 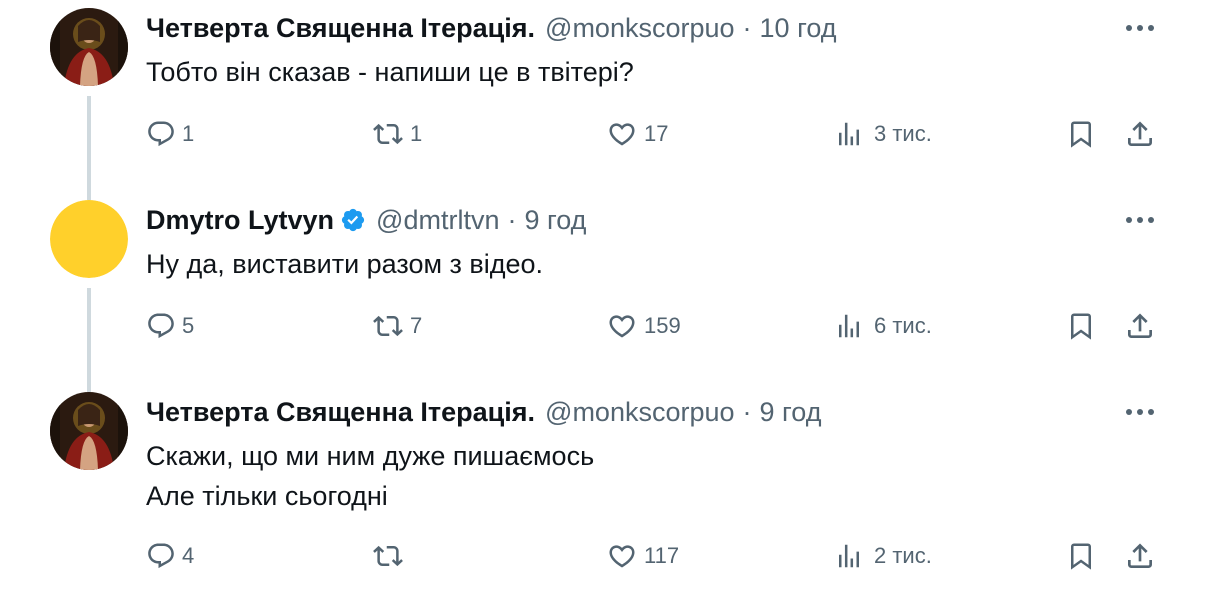 I want to click on tweet-actions: 5 7 159 6 тис., so click(x=611, y=326).